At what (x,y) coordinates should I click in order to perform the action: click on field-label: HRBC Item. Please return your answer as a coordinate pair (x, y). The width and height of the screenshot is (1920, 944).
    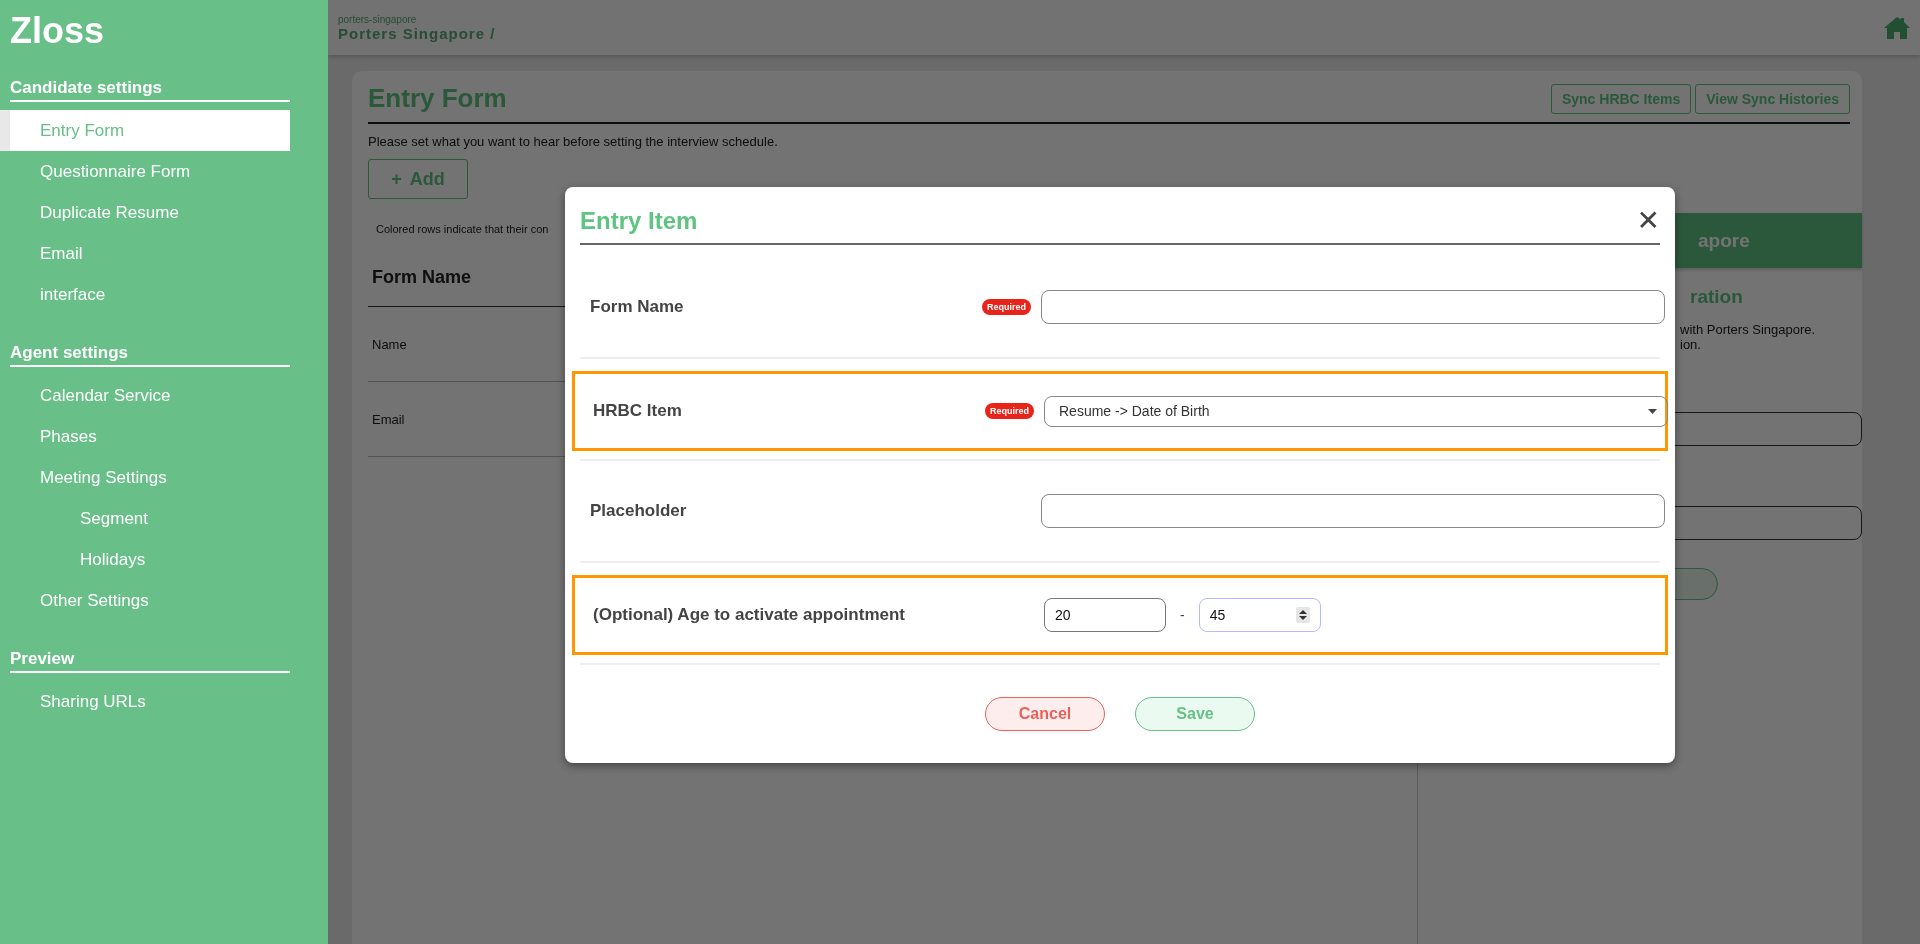
    Looking at the image, I should click on (638, 411).